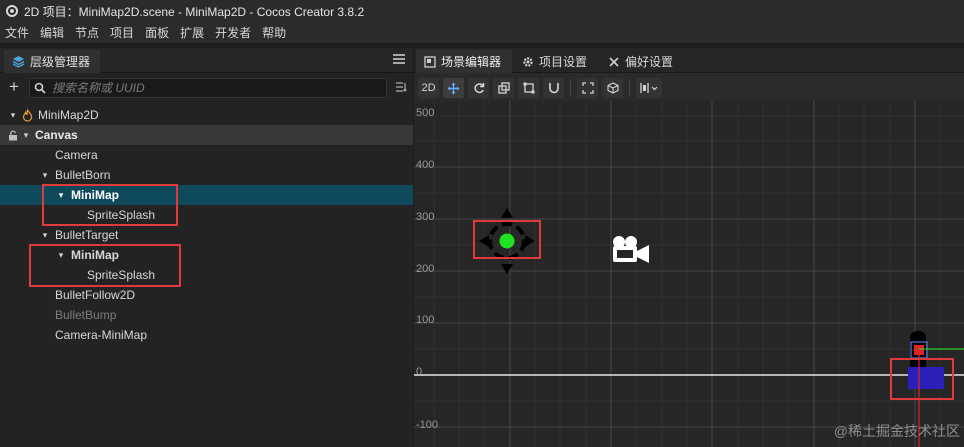 The height and width of the screenshot is (447, 964). What do you see at coordinates (212, 88) in the screenshot?
I see `search-input` at bounding box center [212, 88].